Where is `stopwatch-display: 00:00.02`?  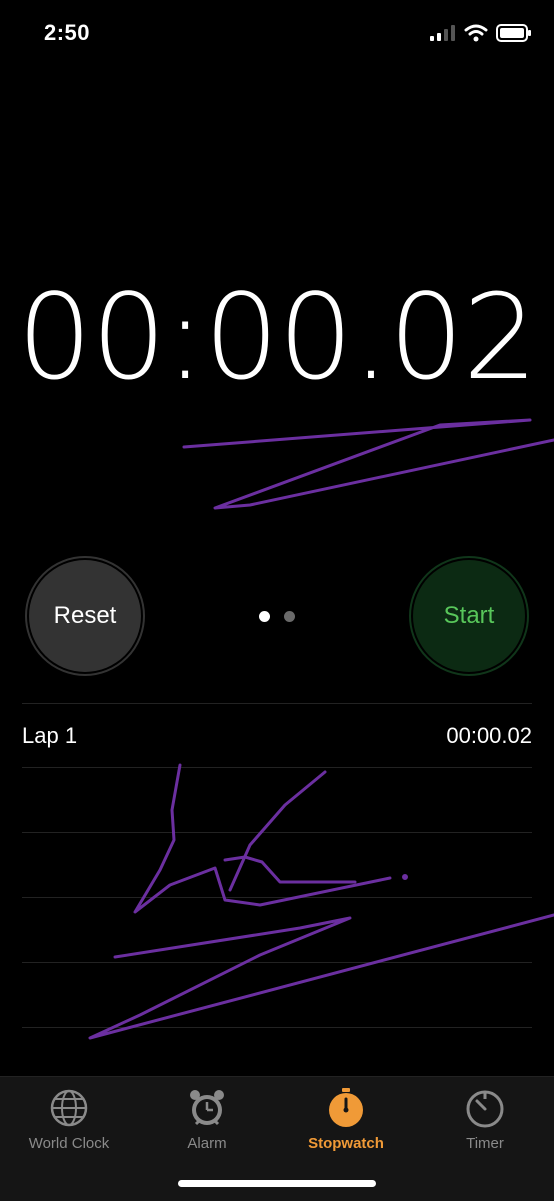 stopwatch-display: 00:00.02 is located at coordinates (277, 337).